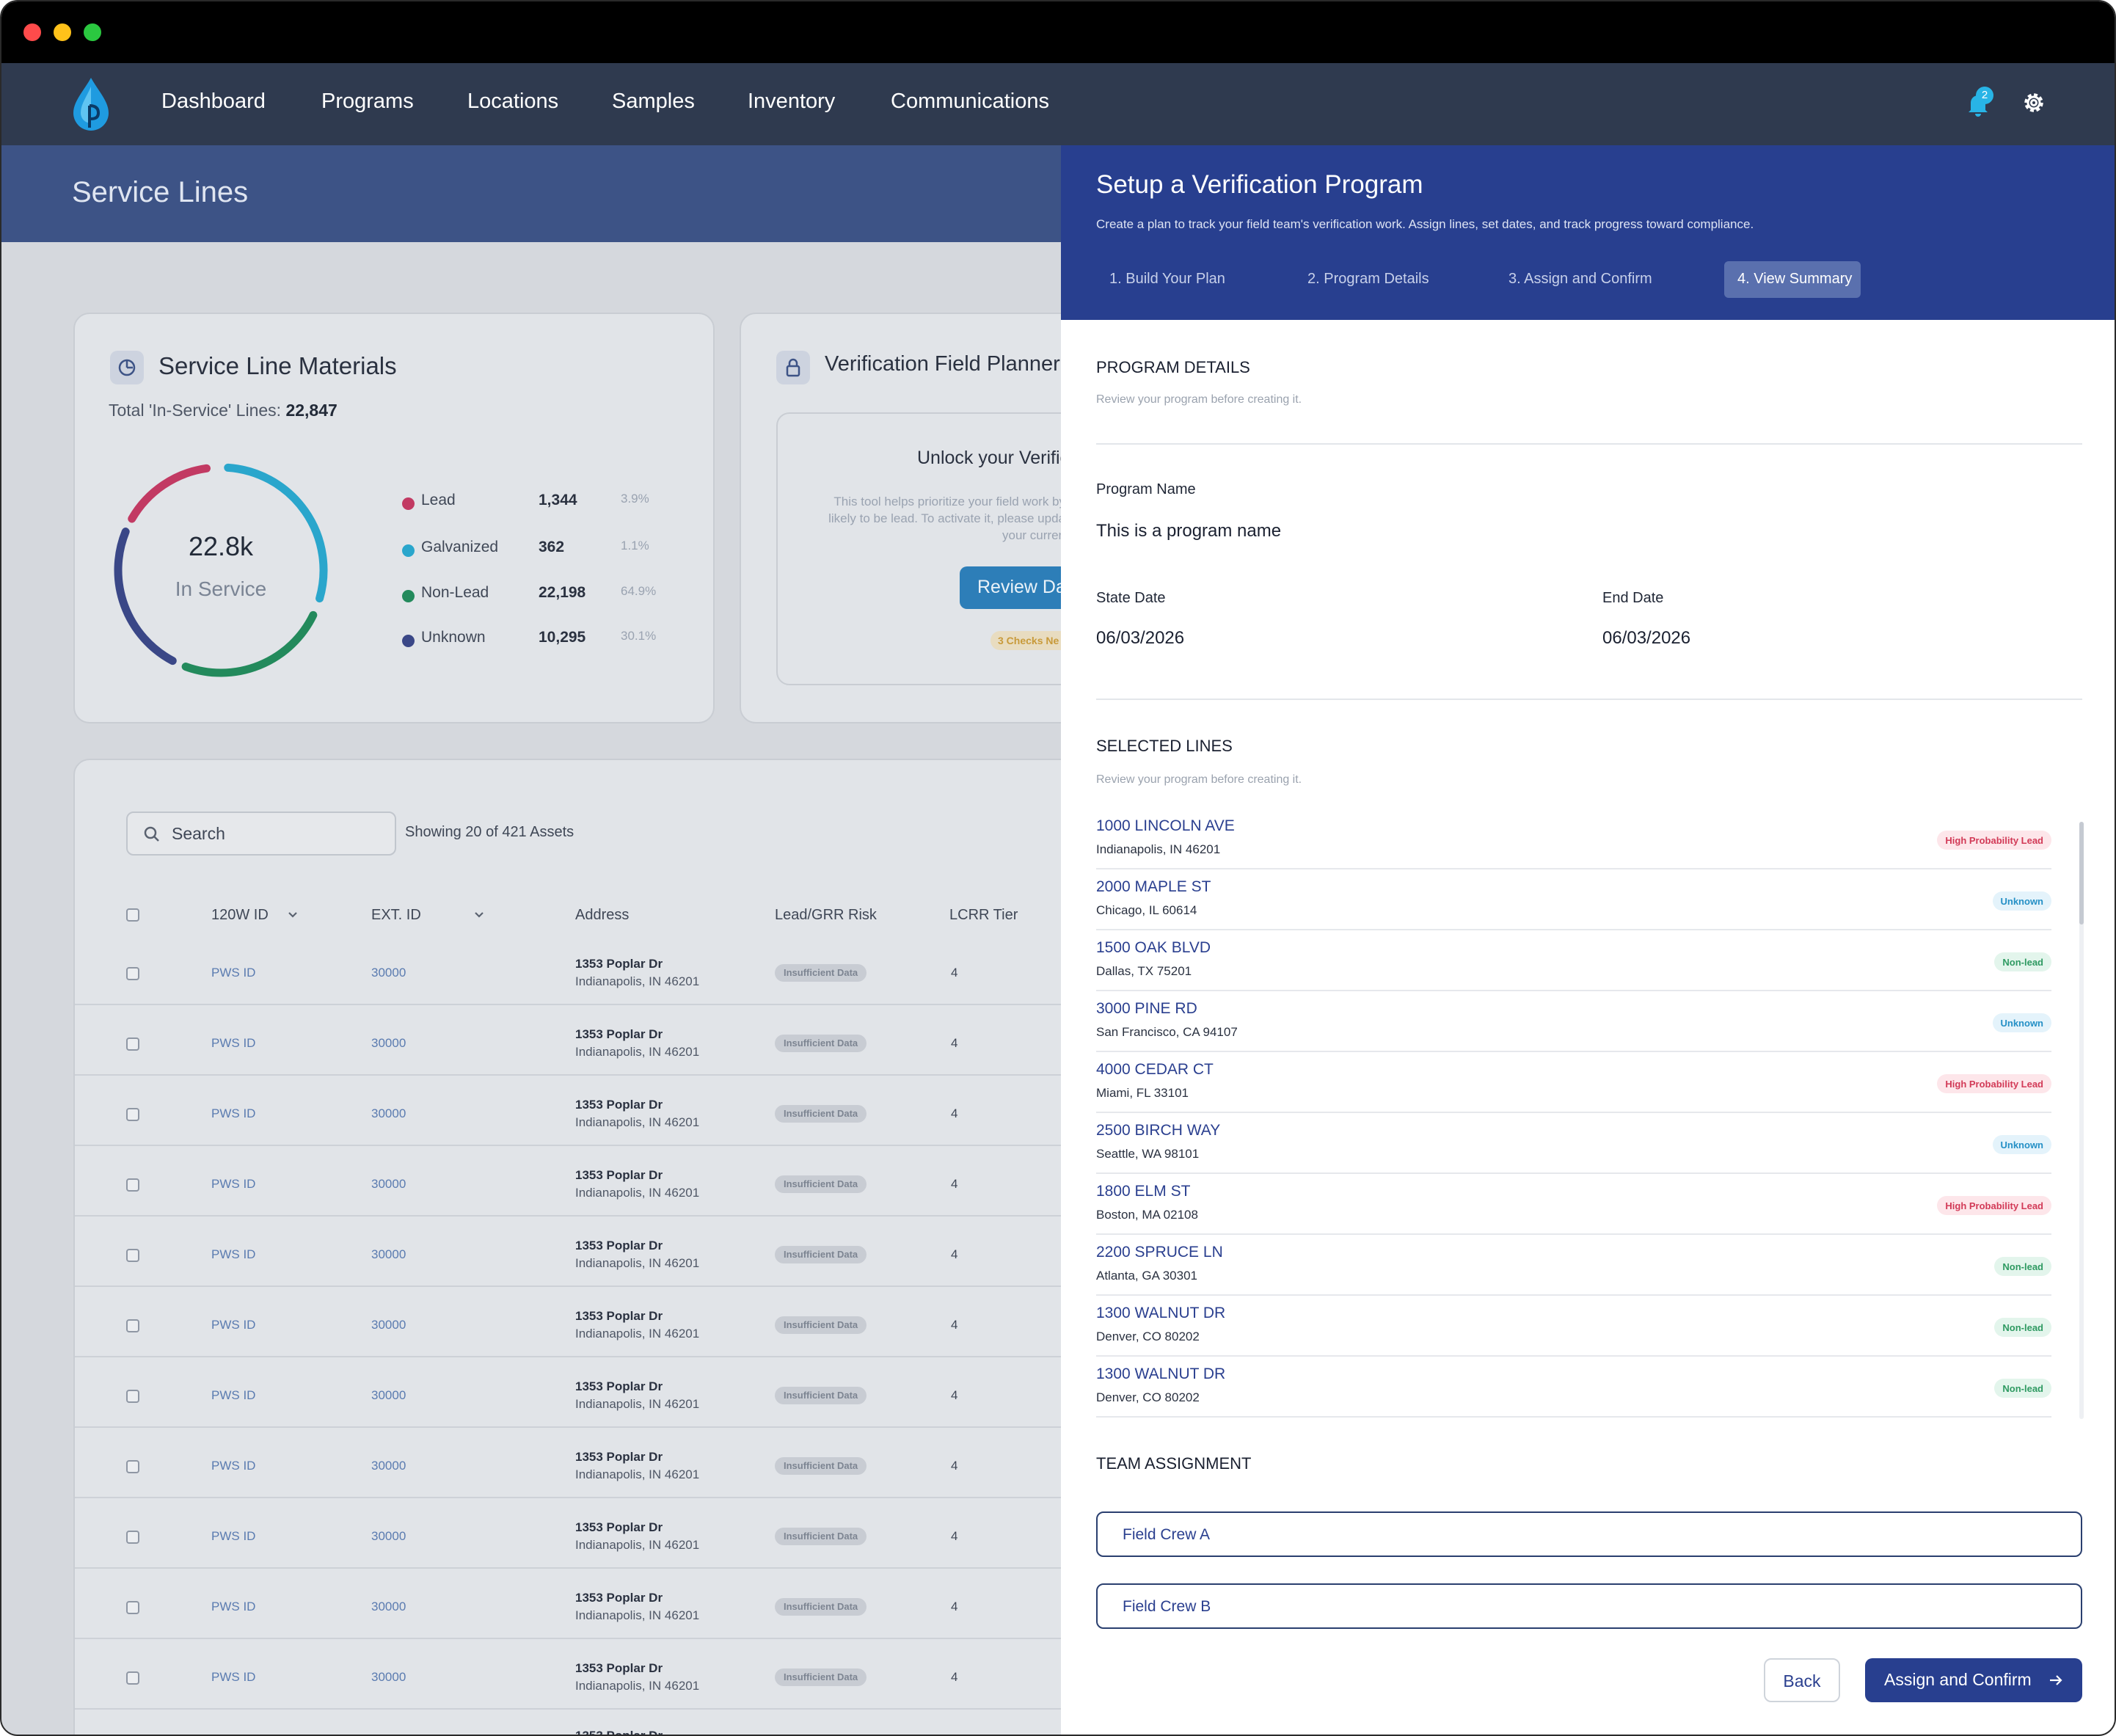 This screenshot has height=1736, width=2116. Describe the element at coordinates (92, 32) in the screenshot. I see `maximize-window-button` at that location.